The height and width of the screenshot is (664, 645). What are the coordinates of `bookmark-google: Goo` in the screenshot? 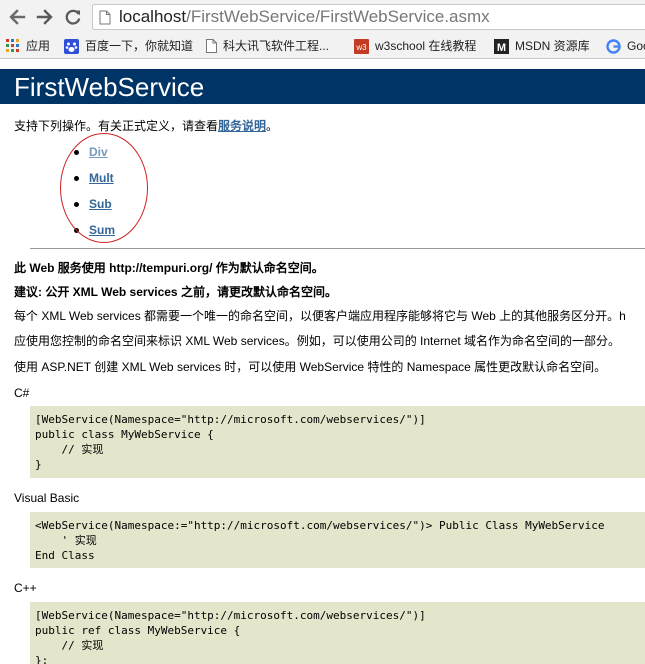 It's located at (625, 46).